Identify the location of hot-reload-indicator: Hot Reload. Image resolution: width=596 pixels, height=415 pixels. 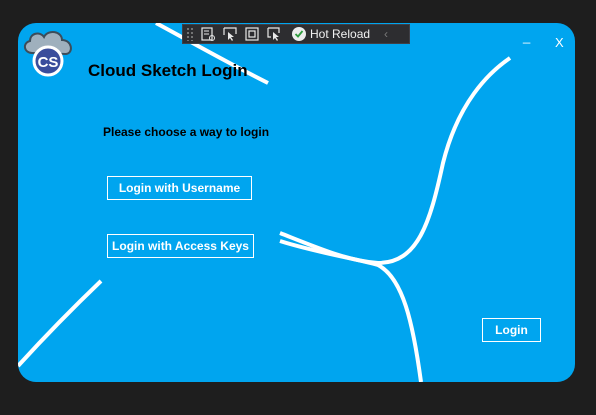
(331, 34).